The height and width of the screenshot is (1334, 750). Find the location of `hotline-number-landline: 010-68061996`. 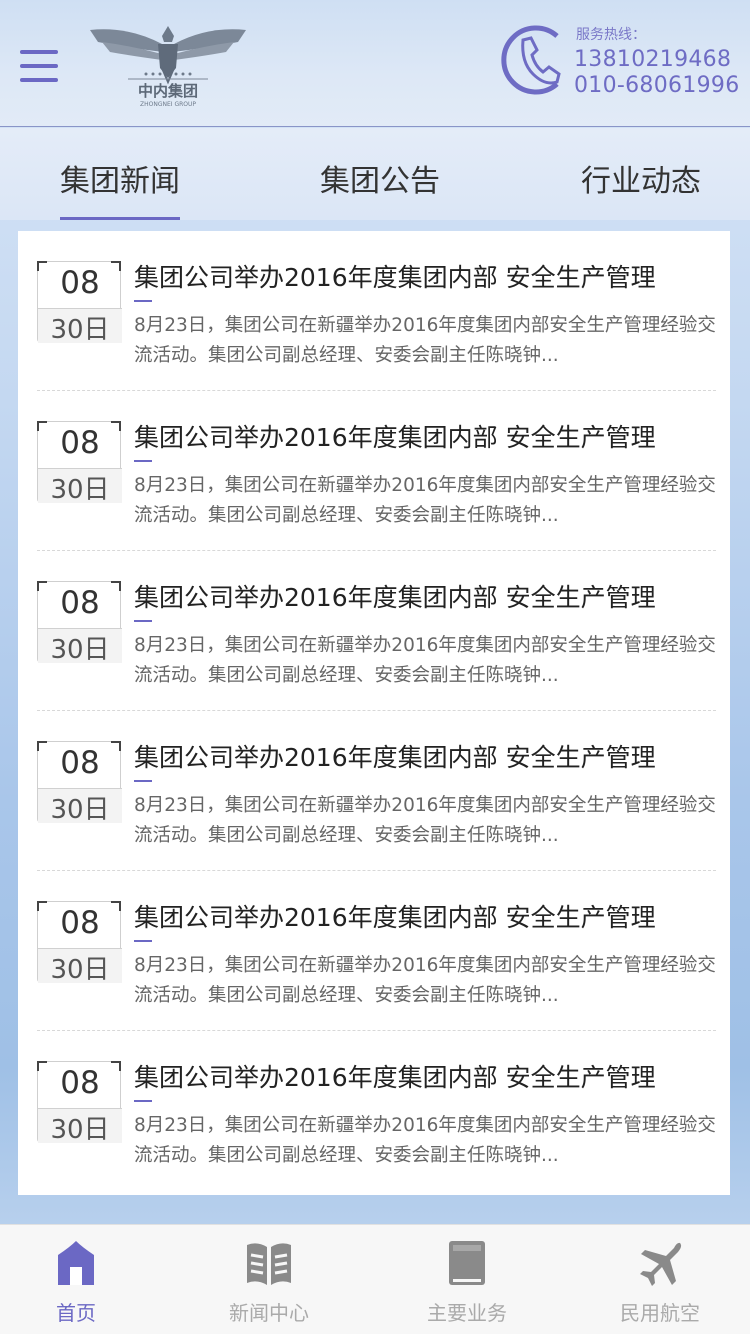

hotline-number-landline: 010-68061996 is located at coordinates (657, 85).